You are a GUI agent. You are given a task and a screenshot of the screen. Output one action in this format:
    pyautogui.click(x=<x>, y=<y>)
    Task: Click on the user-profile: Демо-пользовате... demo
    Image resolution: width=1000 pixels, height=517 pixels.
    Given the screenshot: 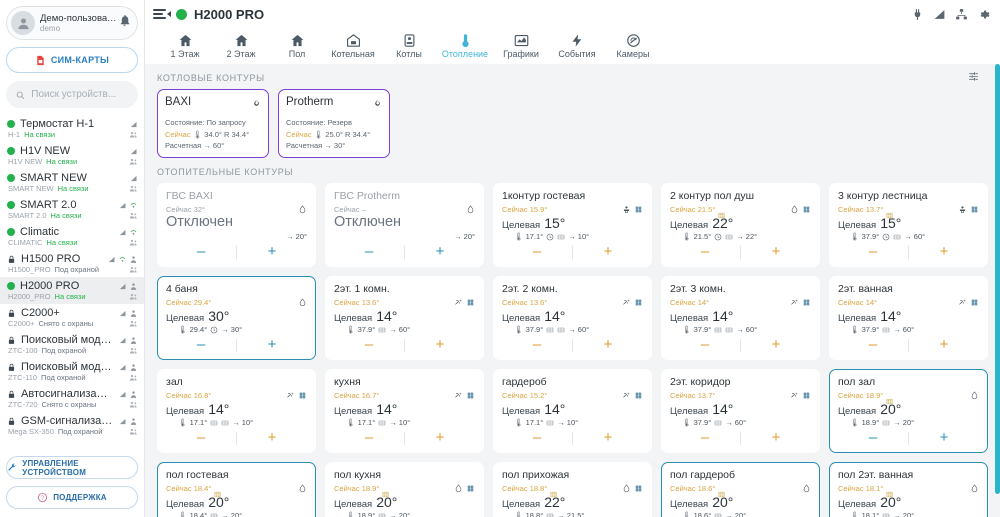 What is the action you would take?
    pyautogui.click(x=72, y=23)
    